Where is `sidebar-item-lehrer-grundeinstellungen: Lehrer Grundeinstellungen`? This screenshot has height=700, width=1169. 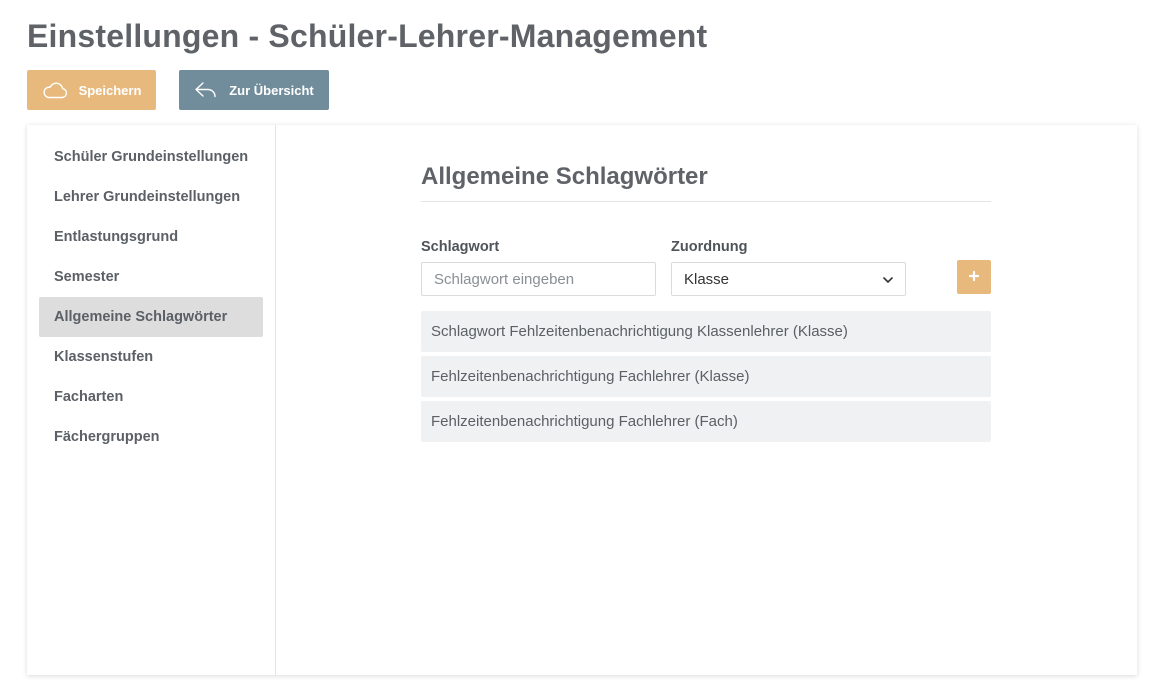 sidebar-item-lehrer-grundeinstellungen: Lehrer Grundeinstellungen is located at coordinates (151, 197).